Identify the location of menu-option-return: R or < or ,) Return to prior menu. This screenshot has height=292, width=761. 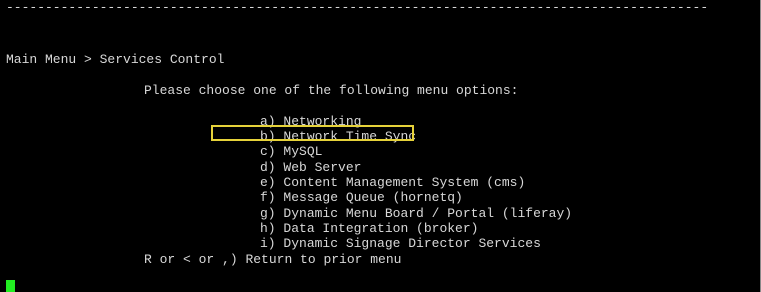
(272, 260).